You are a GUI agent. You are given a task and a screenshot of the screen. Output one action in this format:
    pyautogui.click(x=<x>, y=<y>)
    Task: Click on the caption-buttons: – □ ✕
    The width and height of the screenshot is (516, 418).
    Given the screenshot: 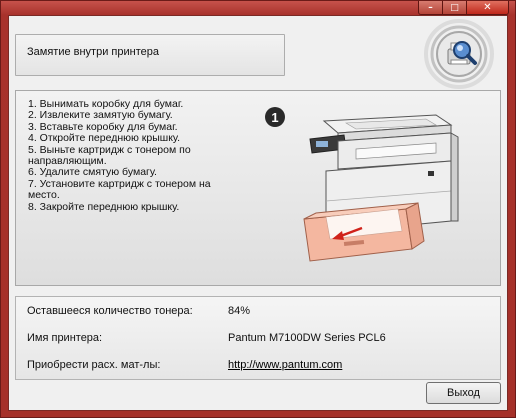 What is the action you would take?
    pyautogui.click(x=463, y=8)
    